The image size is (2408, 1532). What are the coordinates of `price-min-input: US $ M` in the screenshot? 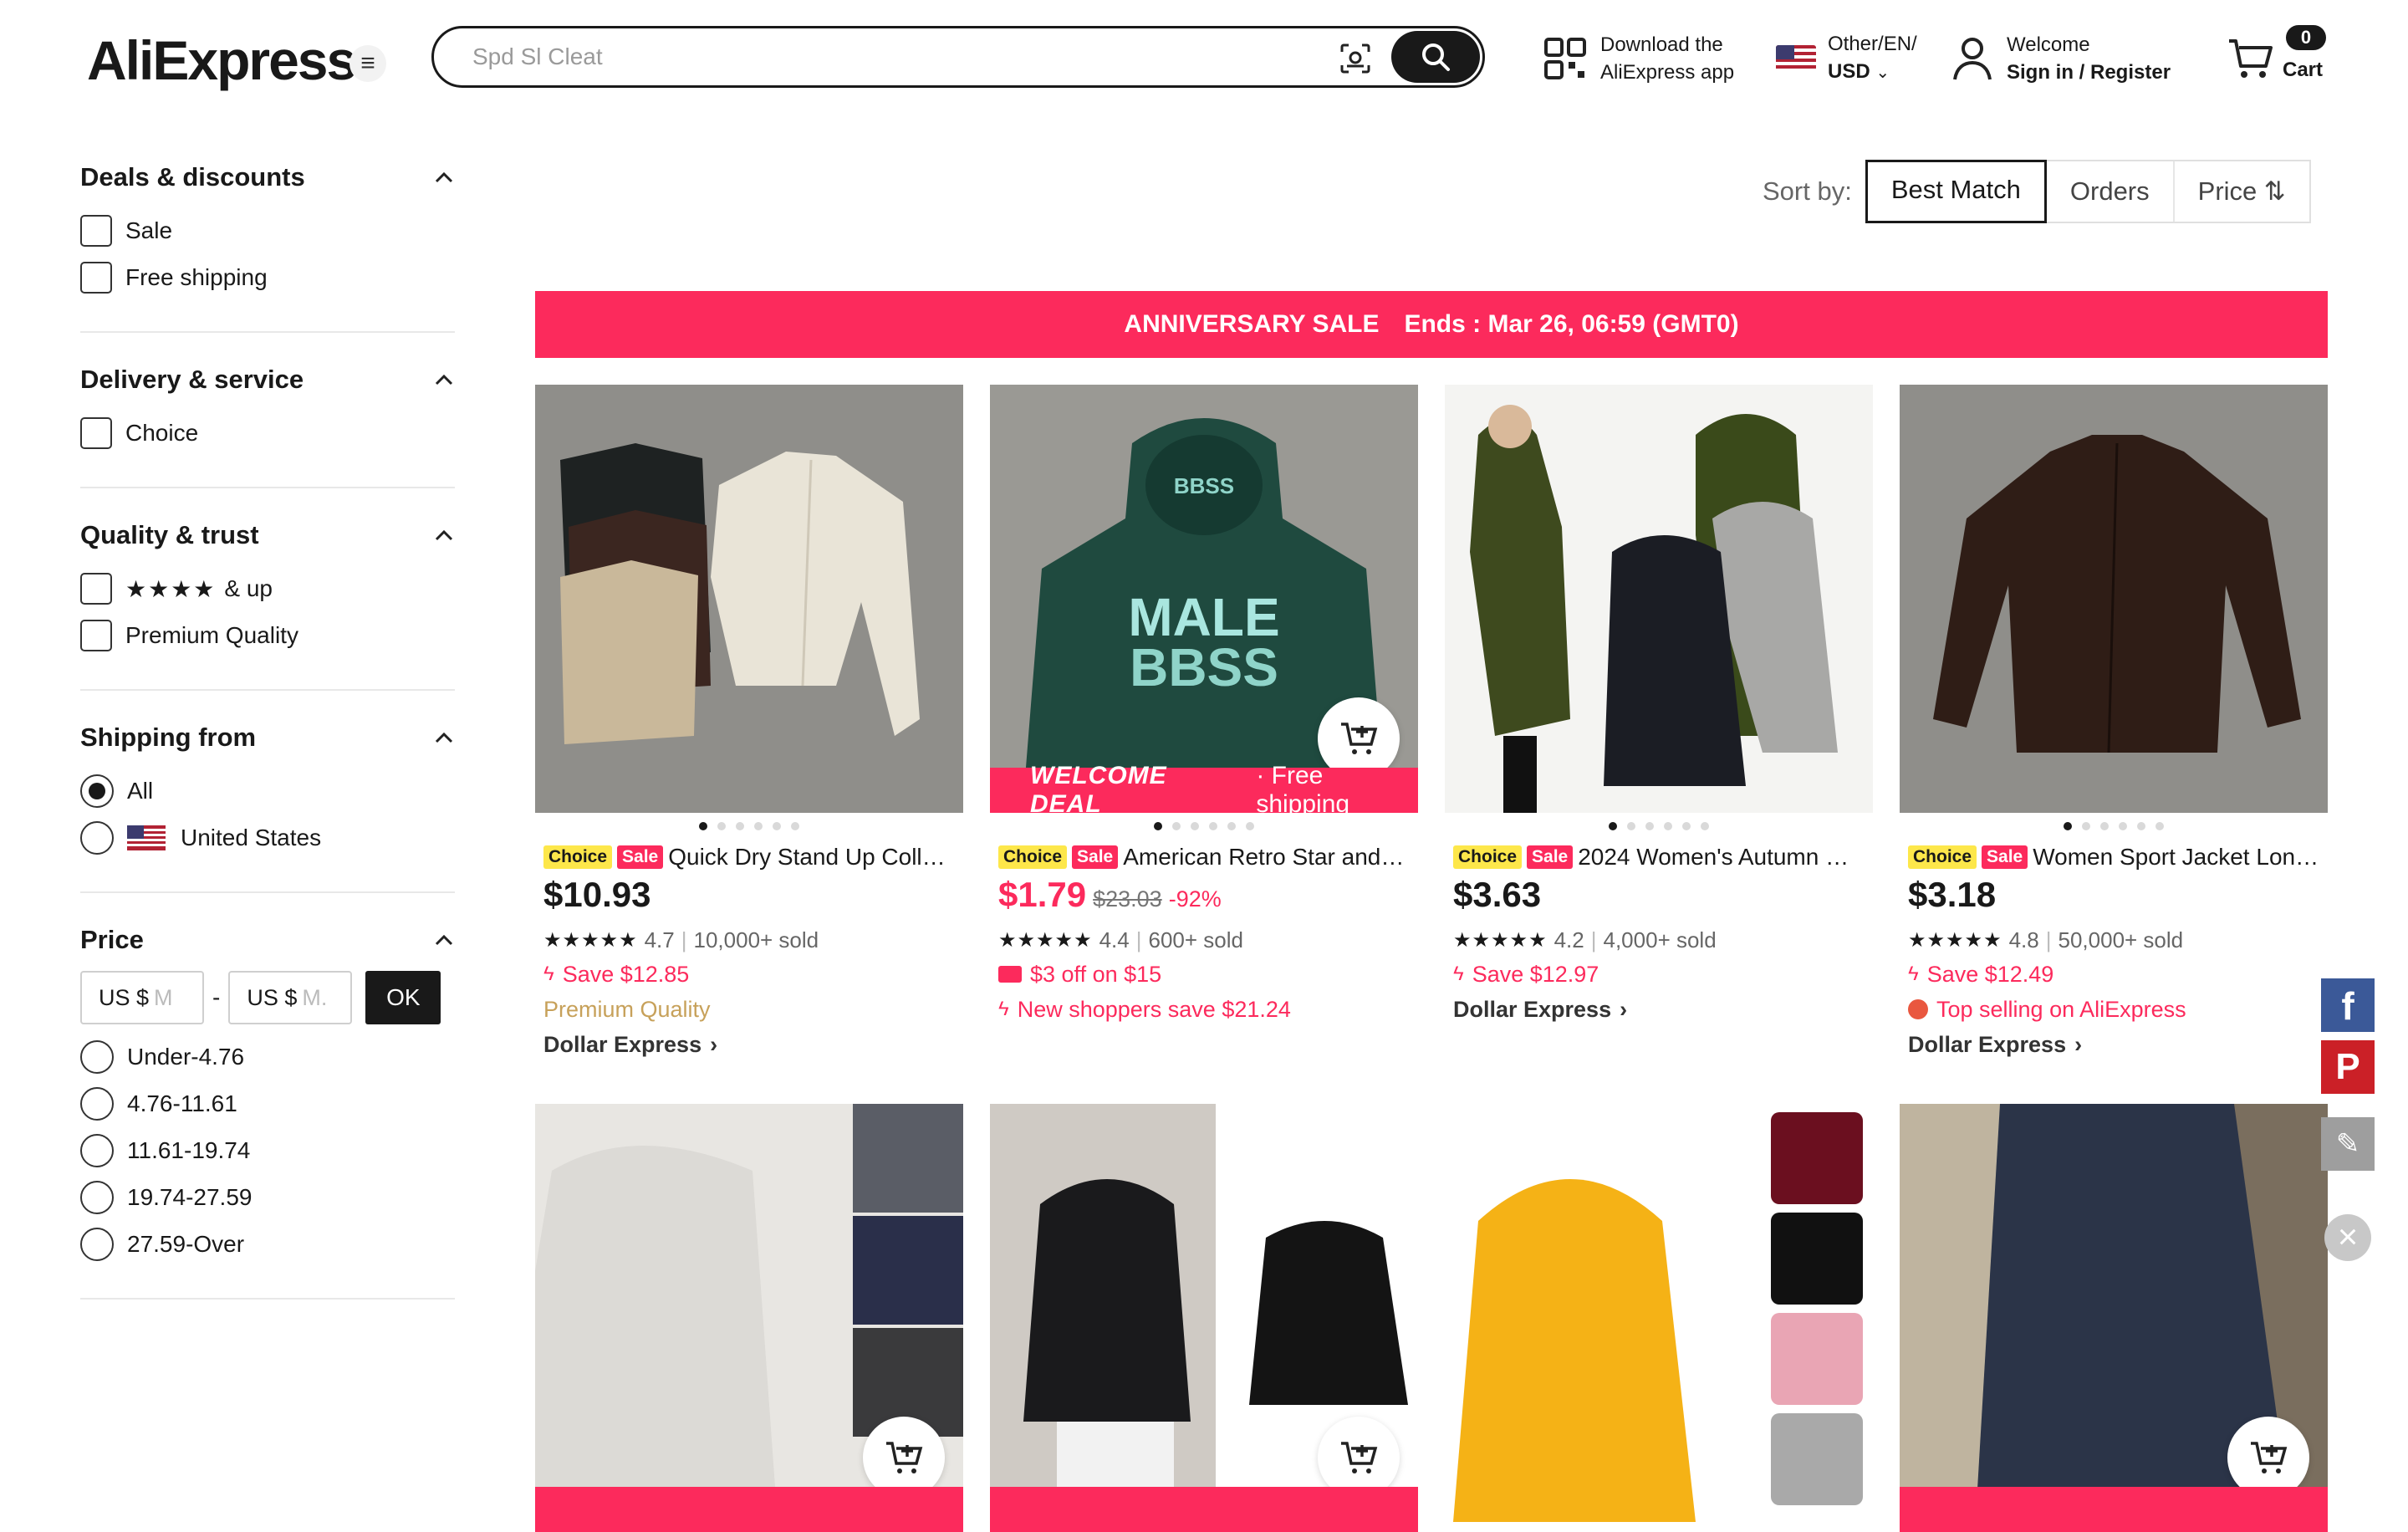 It's located at (142, 997).